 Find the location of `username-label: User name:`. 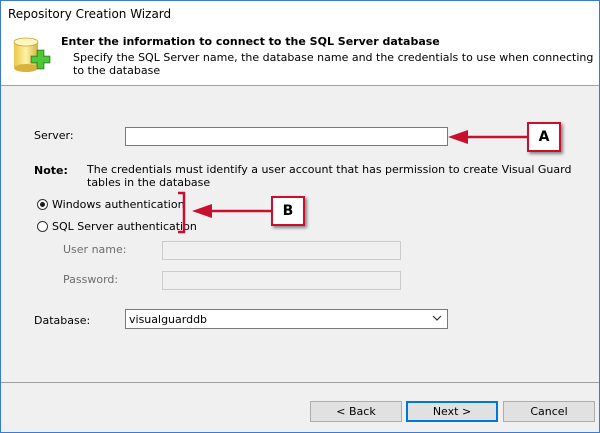

username-label: User name: is located at coordinates (95, 249).